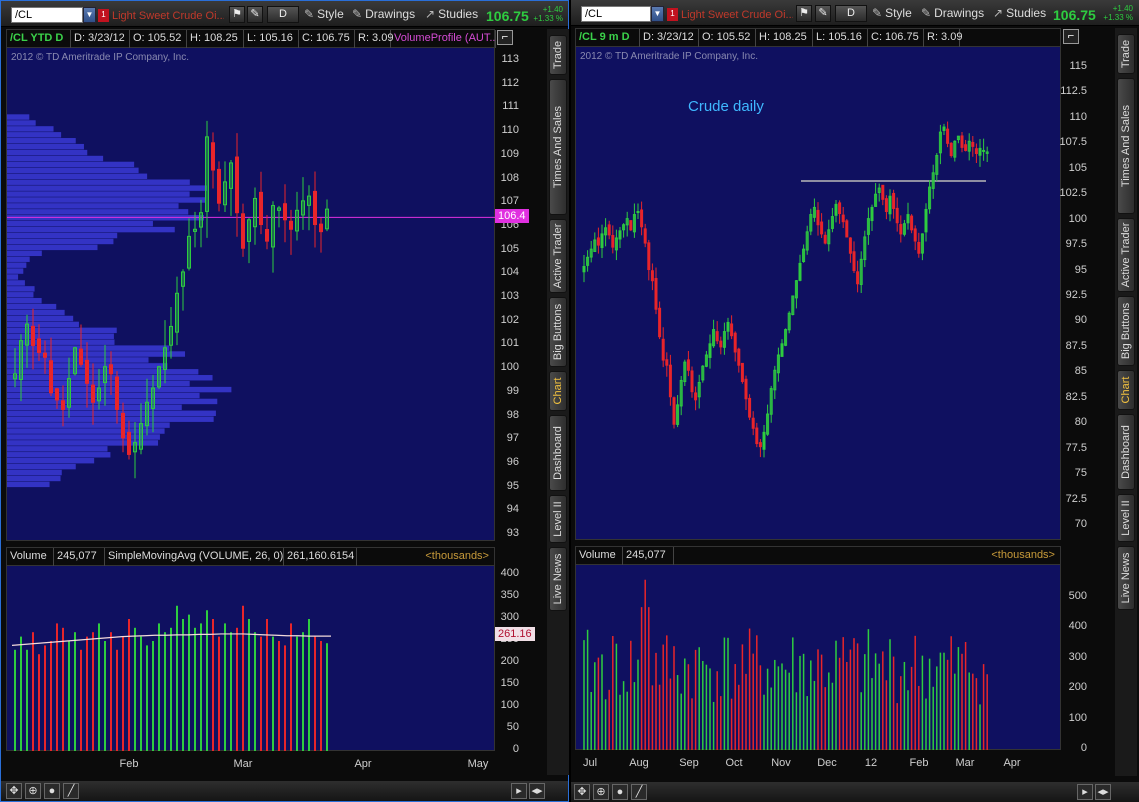  I want to click on right-style-button: ✎ Style, so click(892, 13).